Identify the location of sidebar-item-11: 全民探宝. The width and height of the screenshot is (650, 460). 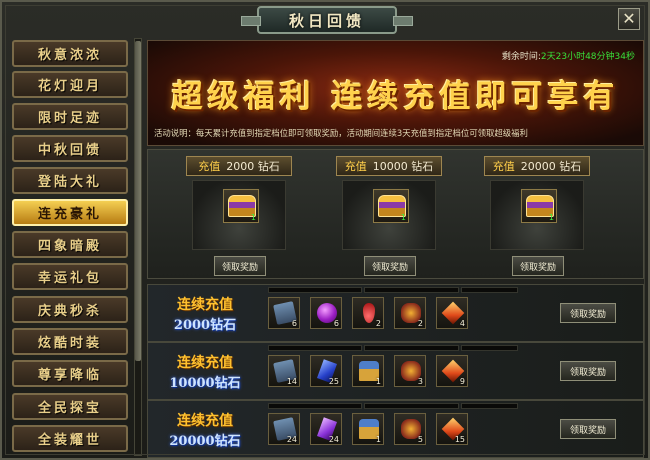
(70, 406).